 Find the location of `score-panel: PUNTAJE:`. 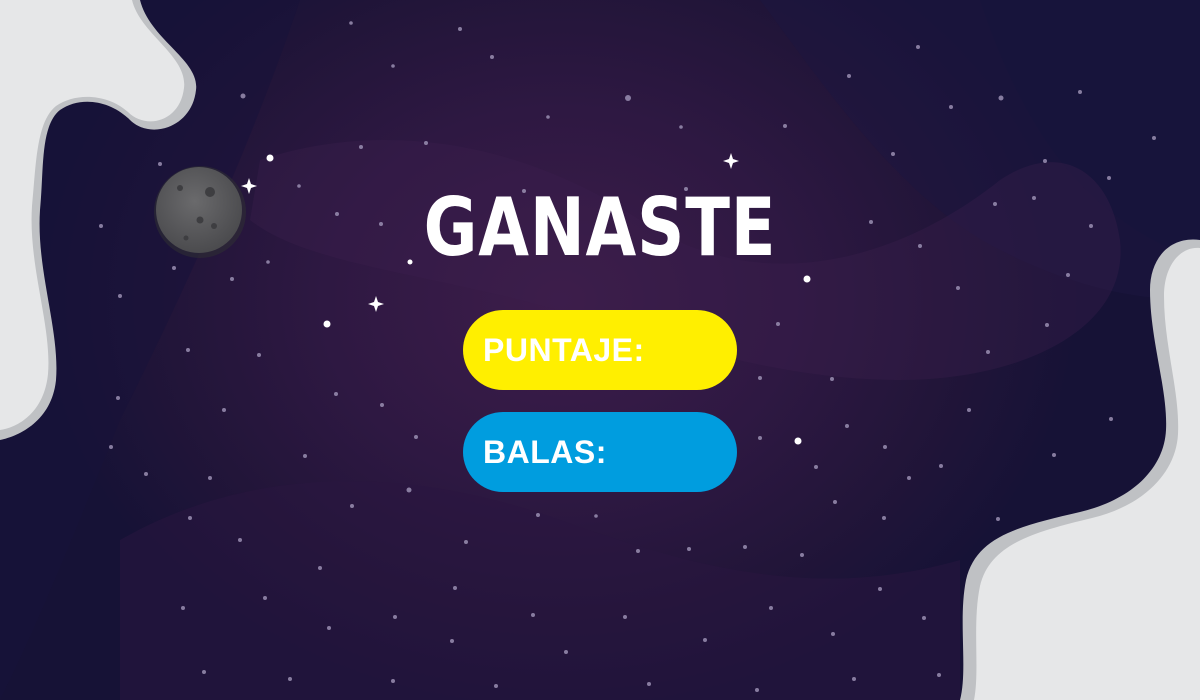

score-panel: PUNTAJE: is located at coordinates (600, 350).